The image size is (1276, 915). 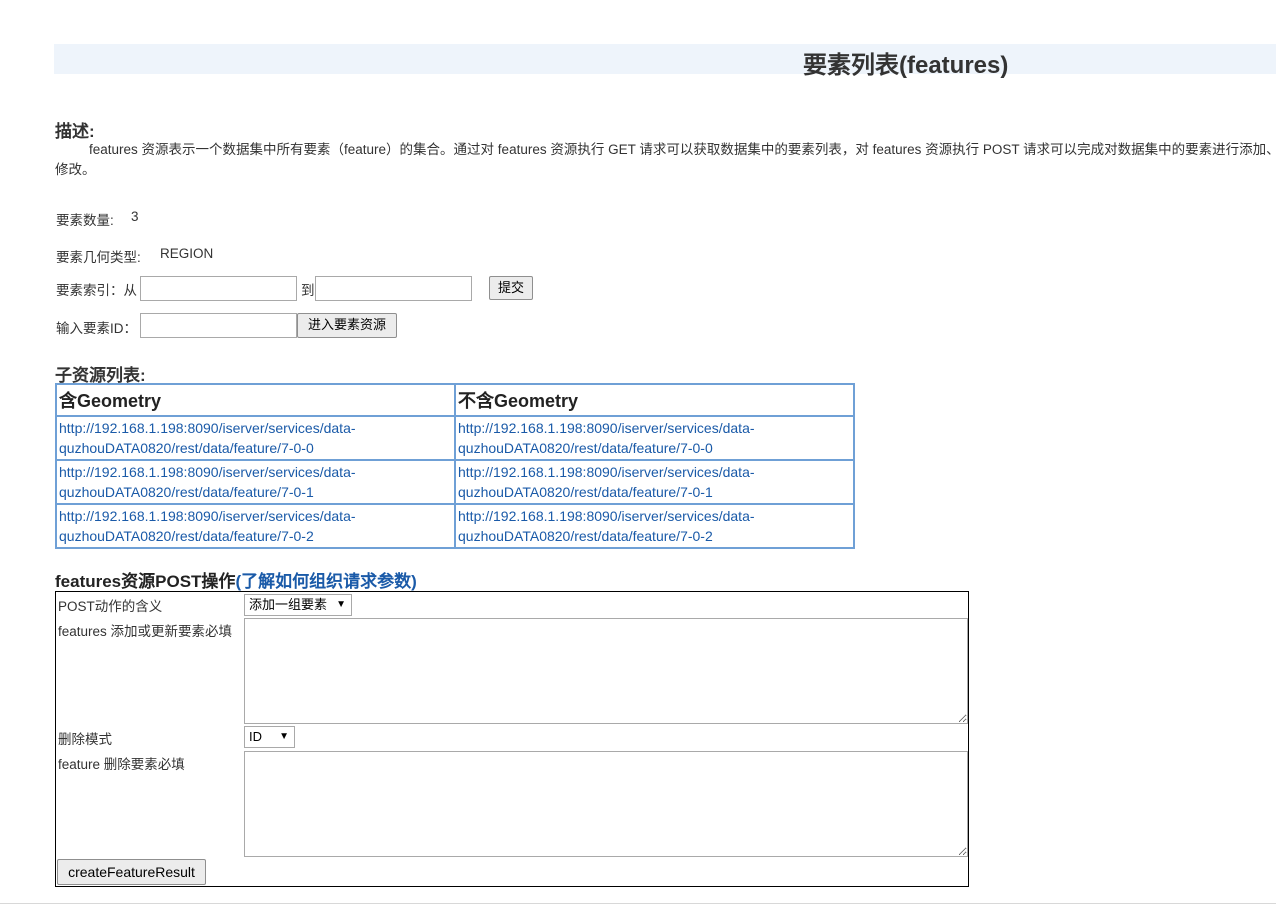 I want to click on create-feature-result-button: createFeatureResult, so click(x=131, y=872).